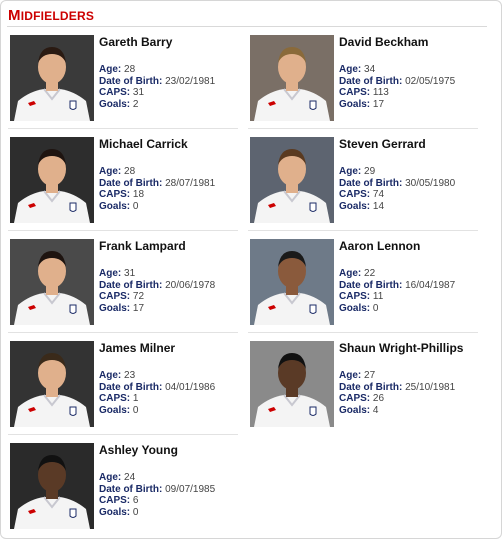 This screenshot has height=539, width=502. What do you see at coordinates (378, 398) in the screenshot?
I see `caps-value: 26` at bounding box center [378, 398].